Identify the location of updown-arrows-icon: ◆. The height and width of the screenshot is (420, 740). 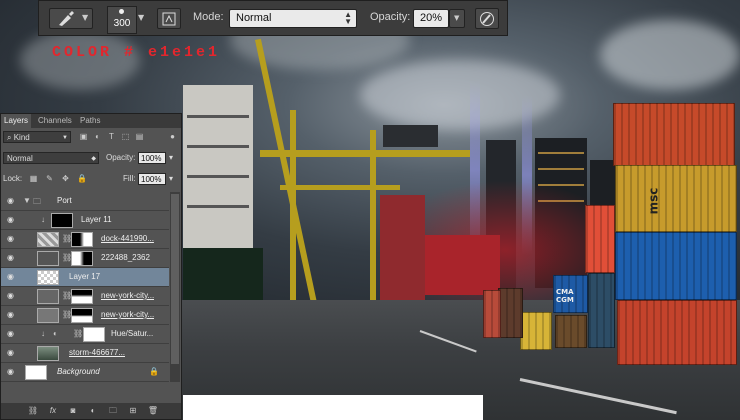
(93, 159).